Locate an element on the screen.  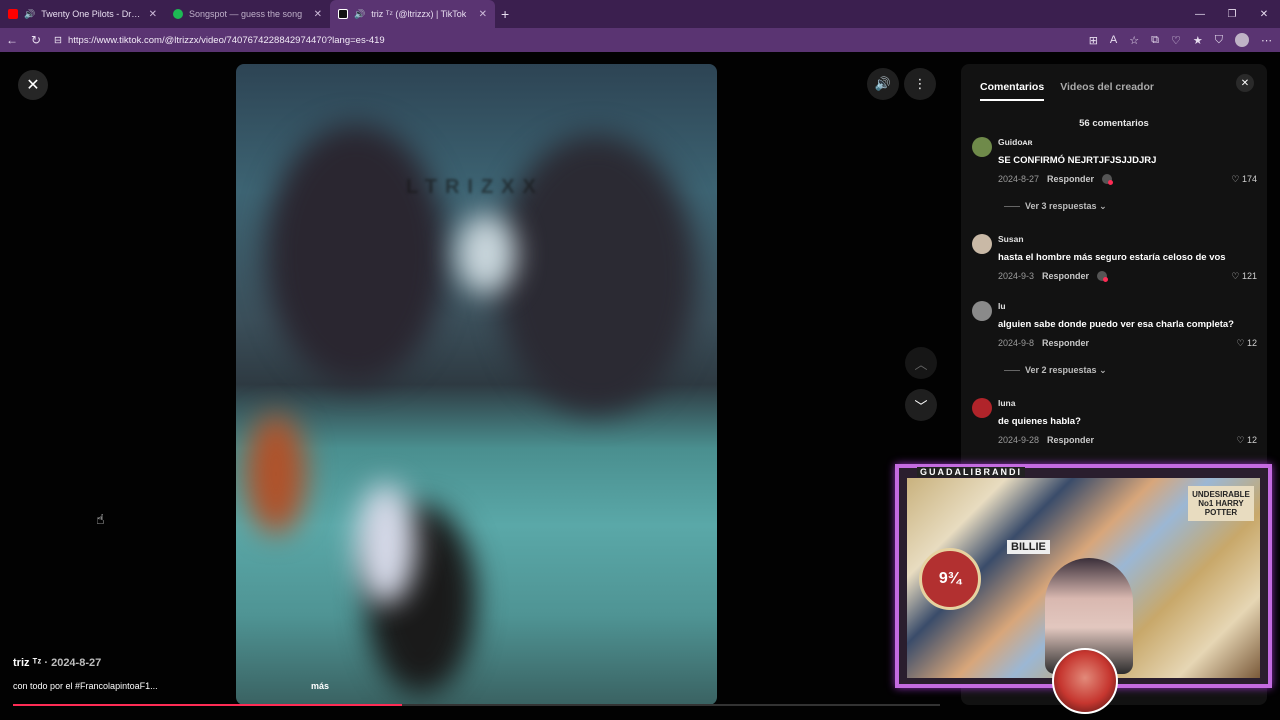
minimize-icon: — is located at coordinates (1200, 14).